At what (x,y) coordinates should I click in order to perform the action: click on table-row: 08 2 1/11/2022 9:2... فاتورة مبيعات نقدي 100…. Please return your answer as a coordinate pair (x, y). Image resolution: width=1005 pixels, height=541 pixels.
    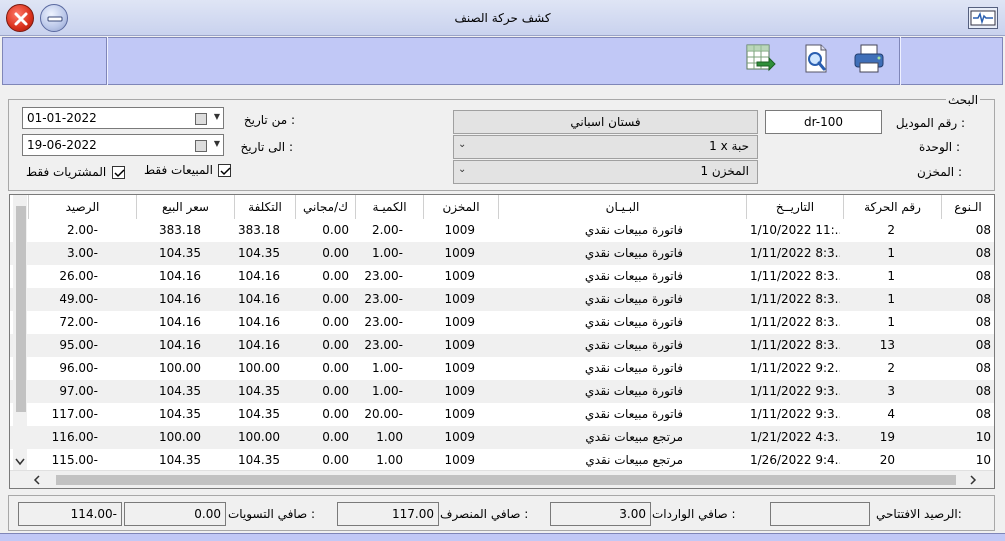
    Looking at the image, I should click on (502, 368).